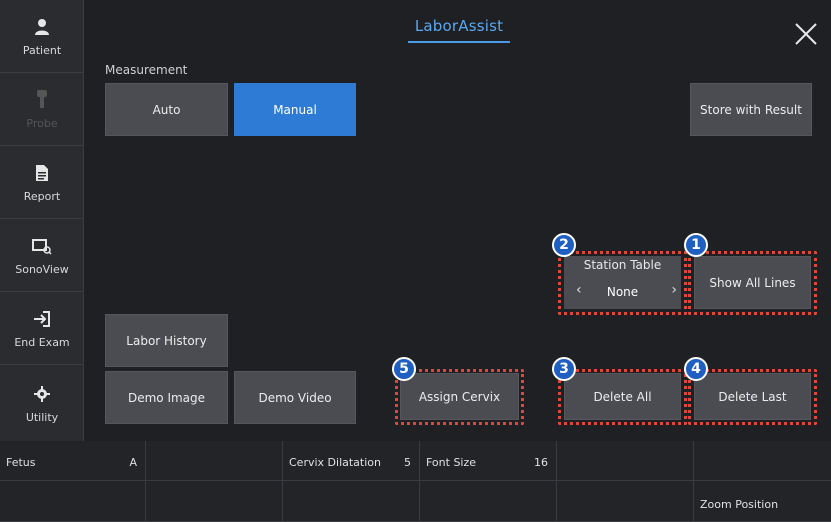 The image size is (831, 522). What do you see at coordinates (451, 462) in the screenshot?
I see `font-size-label: Font Size` at bounding box center [451, 462].